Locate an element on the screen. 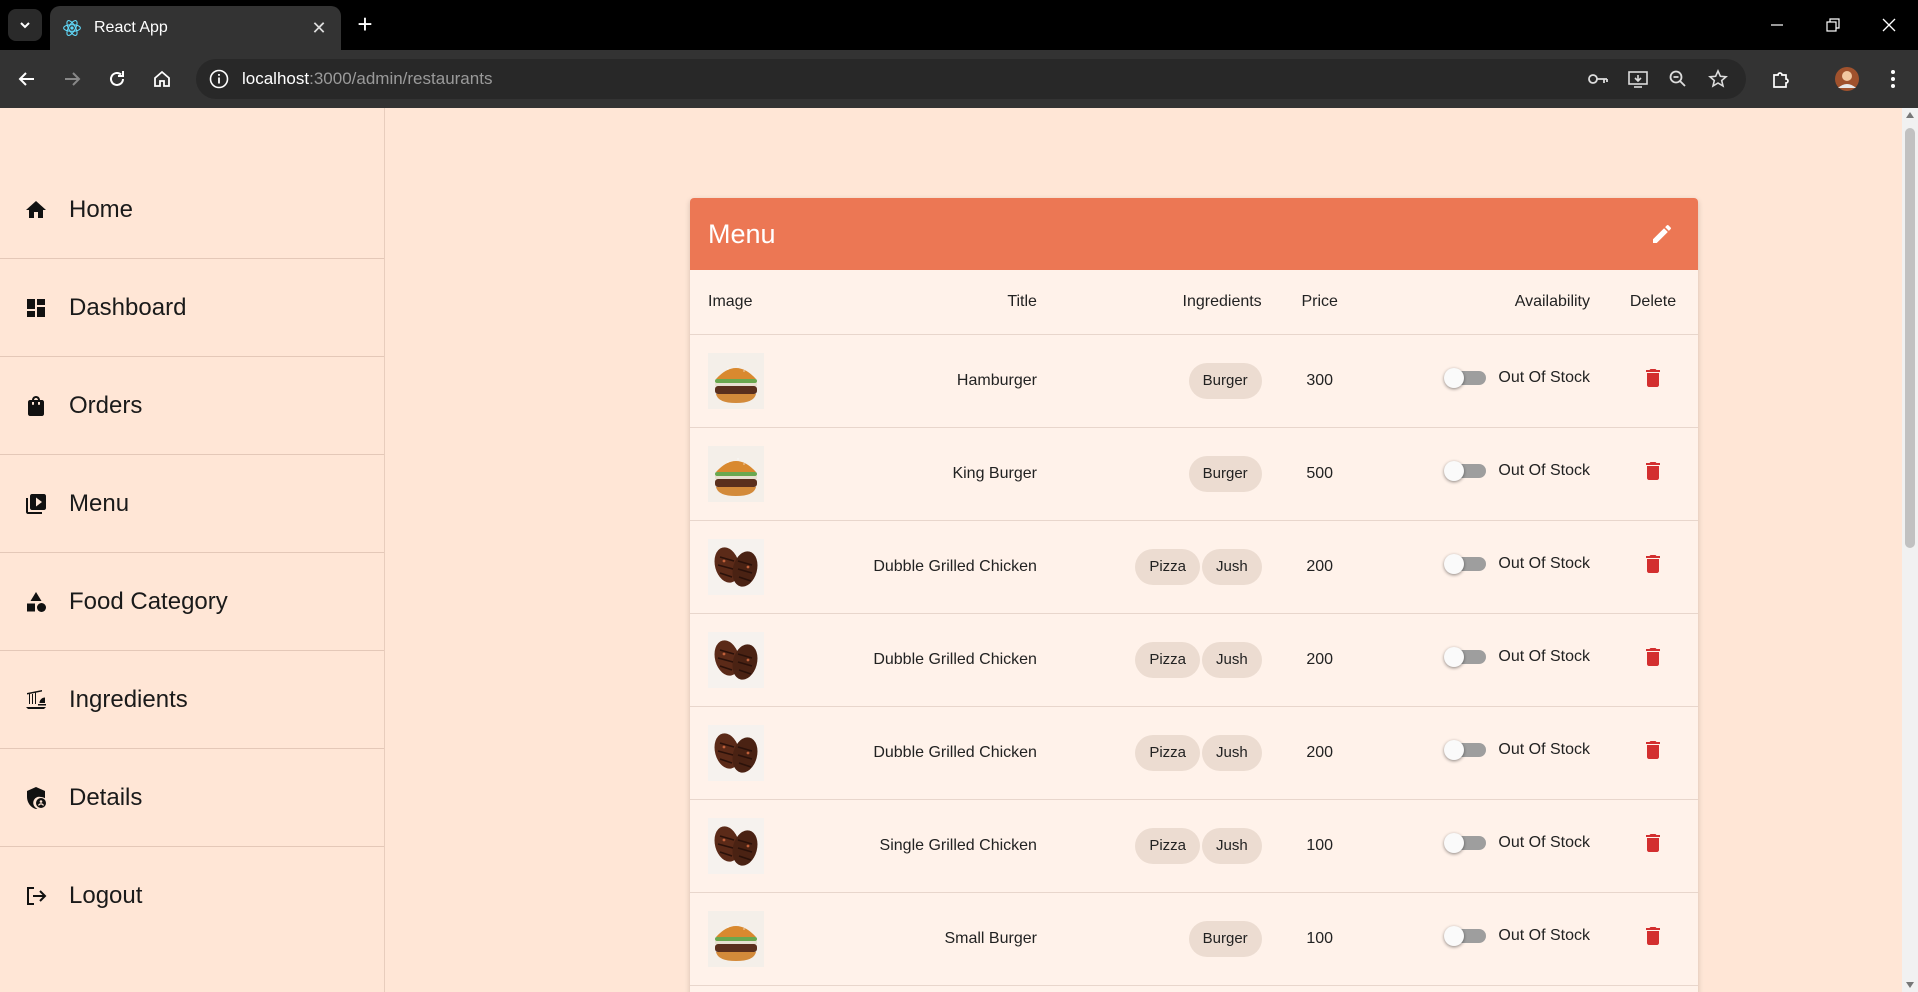 This screenshot has width=1918, height=992. sidebar-item-details: Details is located at coordinates (192, 798).